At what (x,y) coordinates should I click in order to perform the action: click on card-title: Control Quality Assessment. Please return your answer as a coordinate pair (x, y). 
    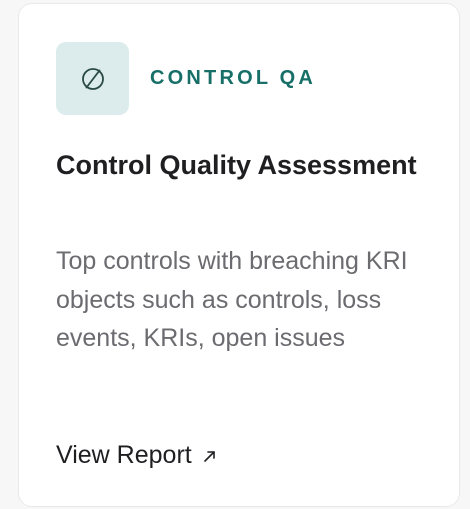
    Looking at the image, I should click on (236, 165).